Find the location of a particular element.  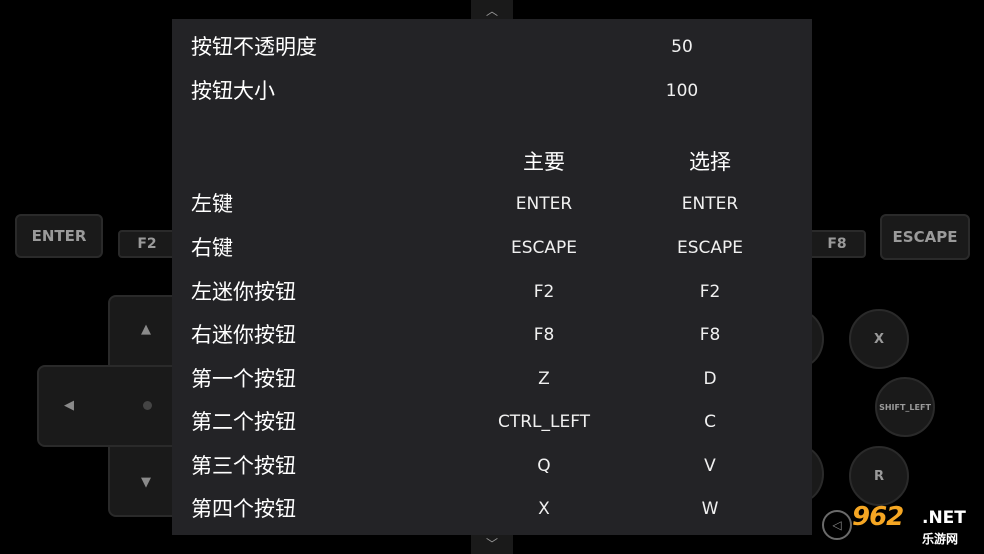

column-header-alt: 选择 is located at coordinates (710, 162).